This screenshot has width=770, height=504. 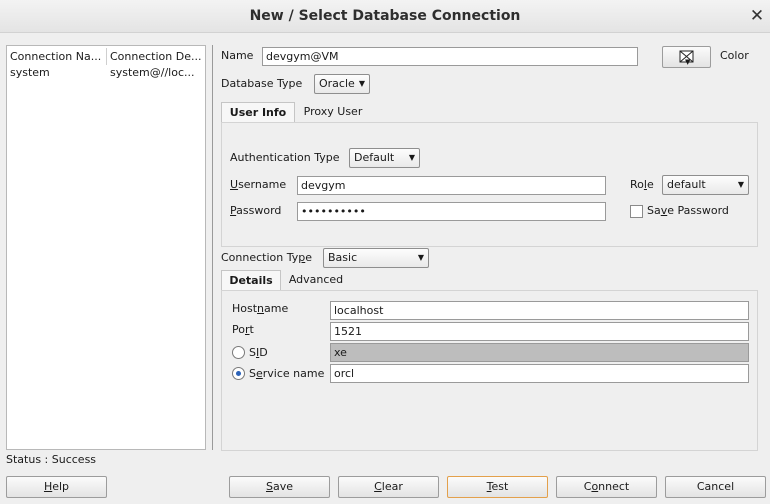 What do you see at coordinates (642, 184) in the screenshot?
I see `role-label: Role` at bounding box center [642, 184].